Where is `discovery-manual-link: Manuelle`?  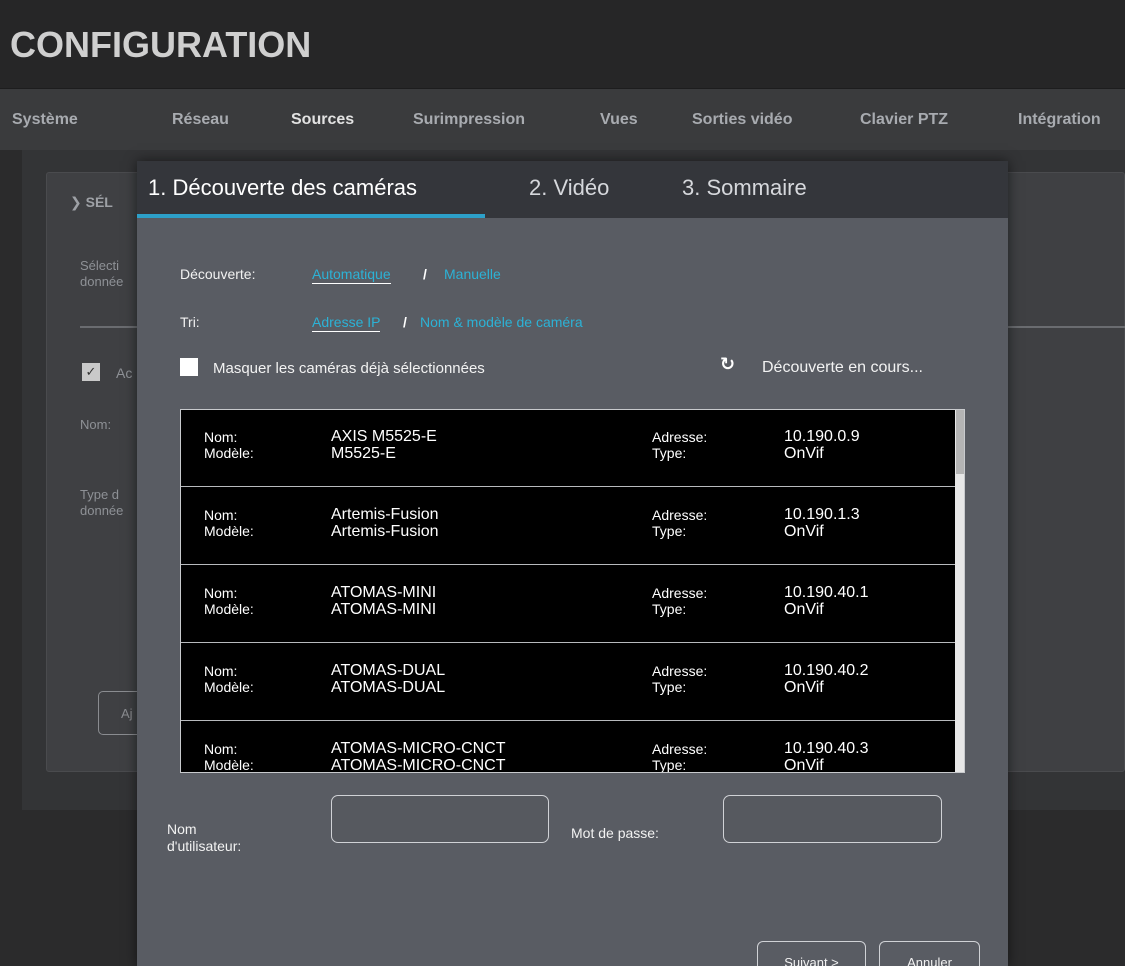 discovery-manual-link: Manuelle is located at coordinates (472, 274).